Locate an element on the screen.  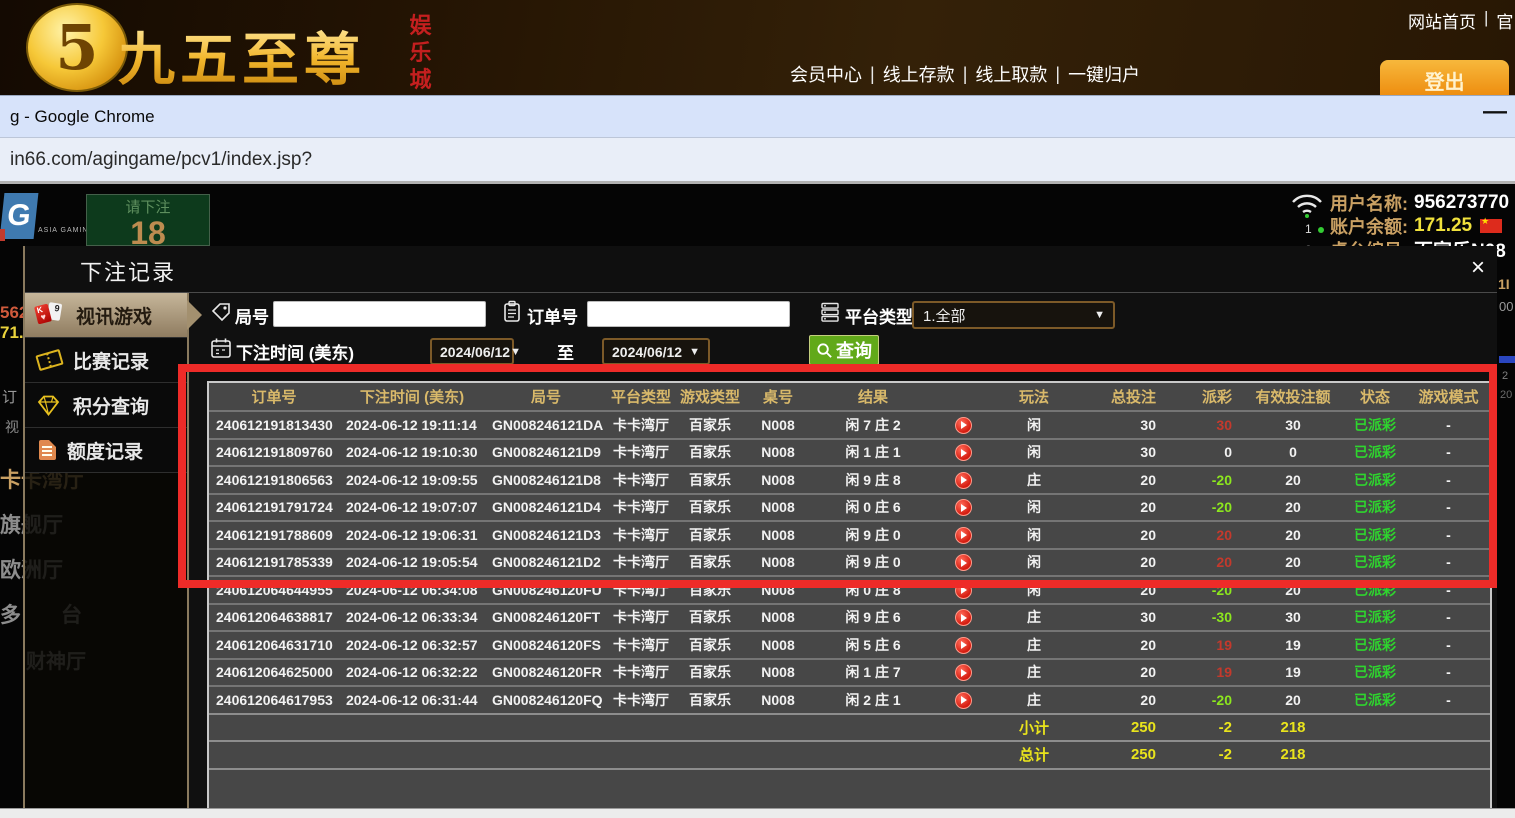
summary-cell-10: -2 is located at coordinates (1225, 727).